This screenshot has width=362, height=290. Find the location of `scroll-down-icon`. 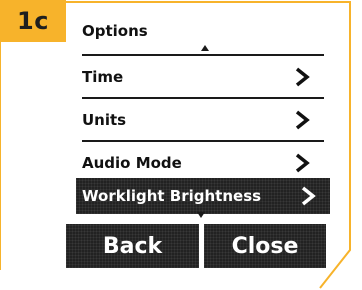

scroll-down-icon is located at coordinates (201, 215).